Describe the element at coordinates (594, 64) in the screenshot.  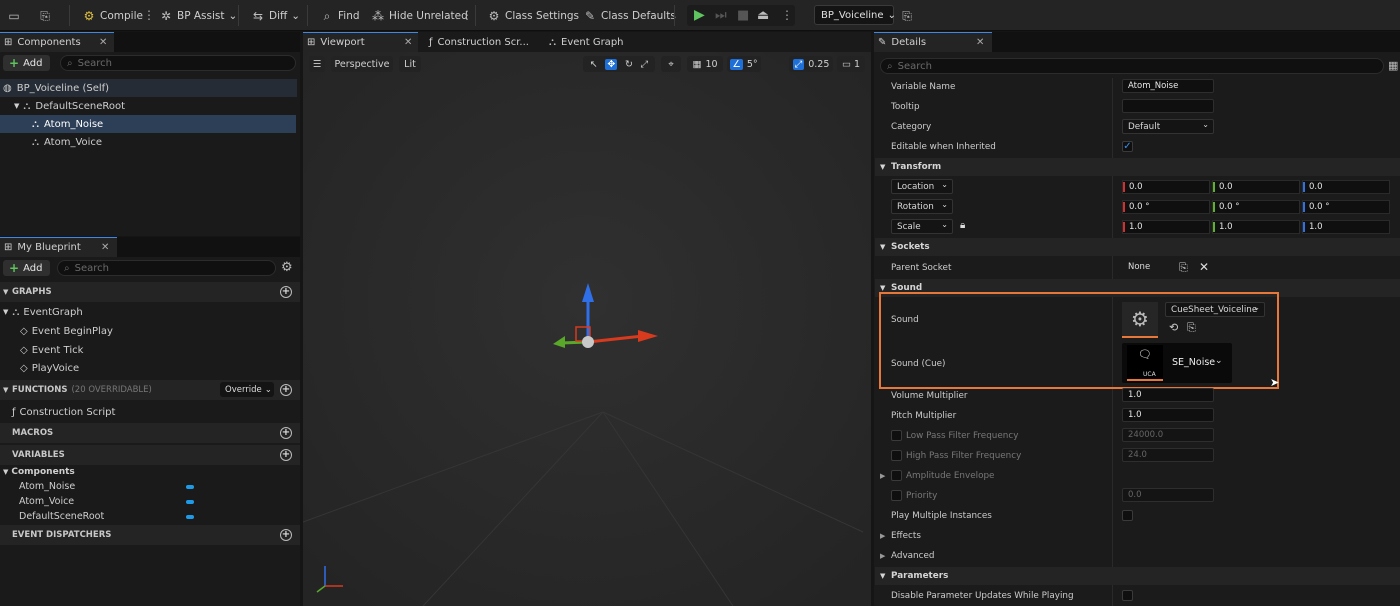
I see `select-icon: ↖` at that location.